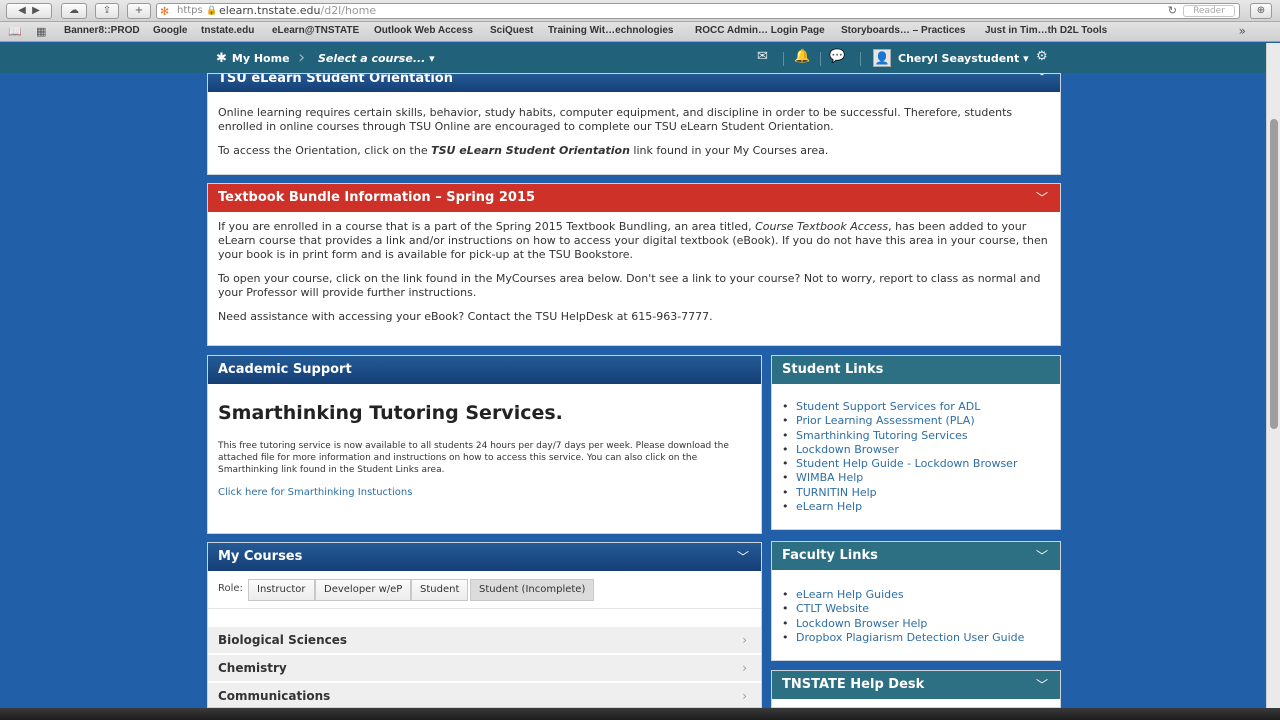  Describe the element at coordinates (260, 58) in the screenshot. I see `my-home-label: My Home` at that location.